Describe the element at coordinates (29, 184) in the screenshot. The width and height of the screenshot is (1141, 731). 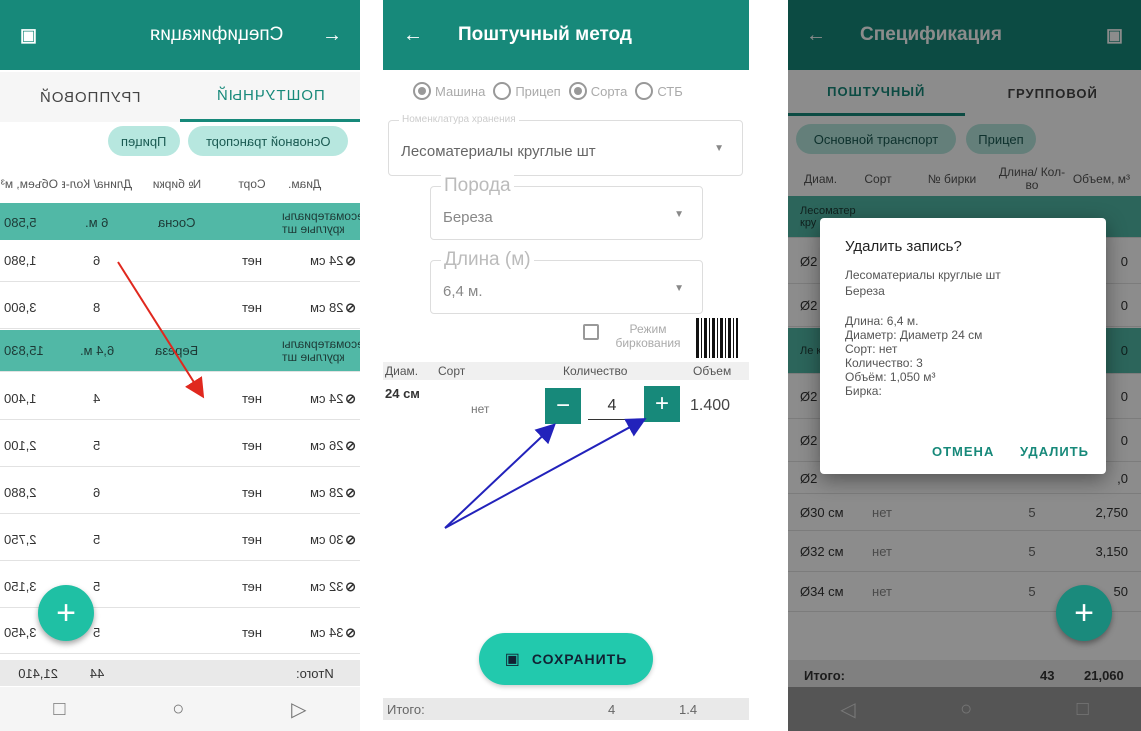
I see `col-volume: Объем, м³` at that location.